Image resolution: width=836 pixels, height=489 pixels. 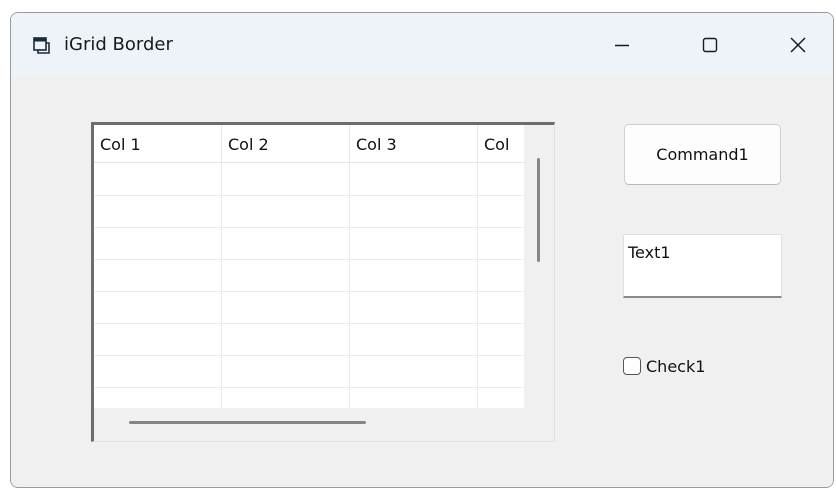 I want to click on command1-button: Command1, so click(x=702, y=154).